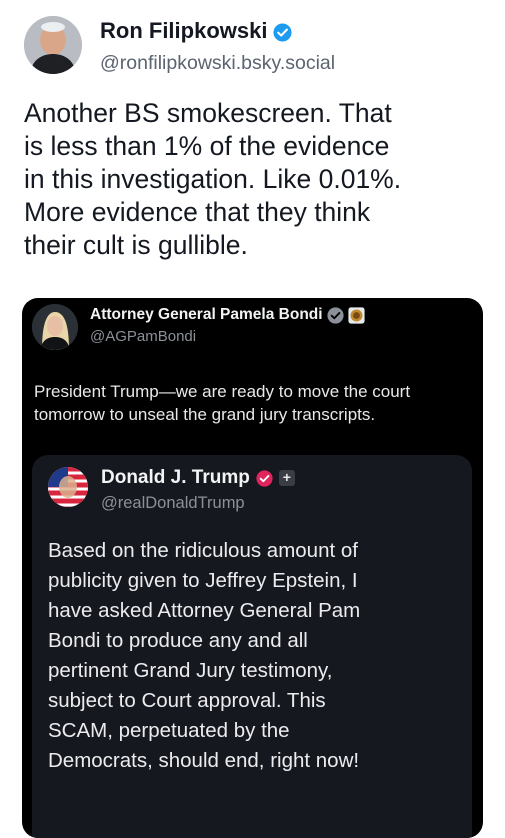 This screenshot has width=505, height=838. I want to click on nested-author-handle: @realDonaldTrump, so click(173, 503).